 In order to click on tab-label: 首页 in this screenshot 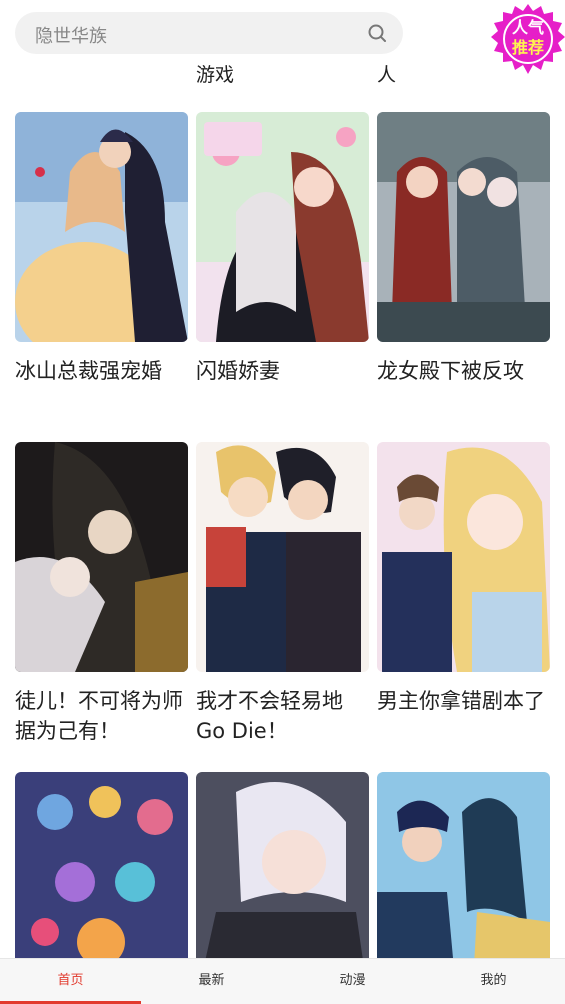, I will do `click(70, 980)`.